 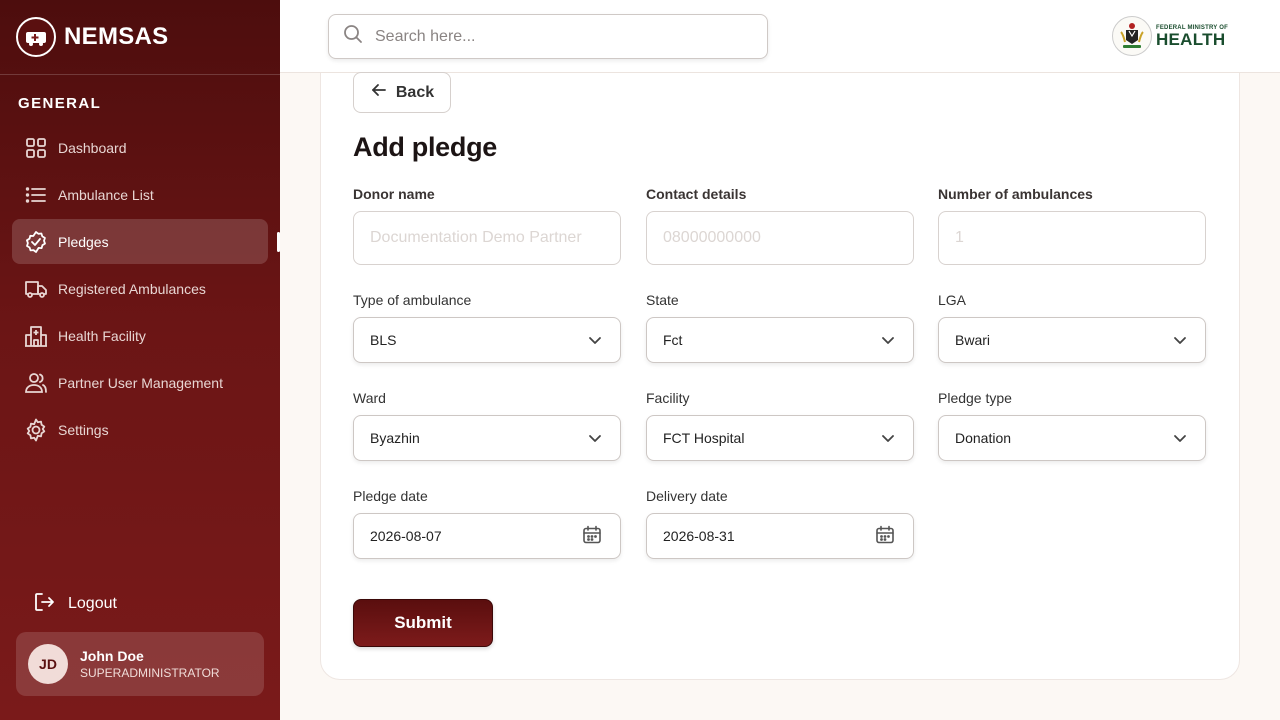 What do you see at coordinates (150, 673) in the screenshot?
I see `user-role: SUPERADMINISTRATOR` at bounding box center [150, 673].